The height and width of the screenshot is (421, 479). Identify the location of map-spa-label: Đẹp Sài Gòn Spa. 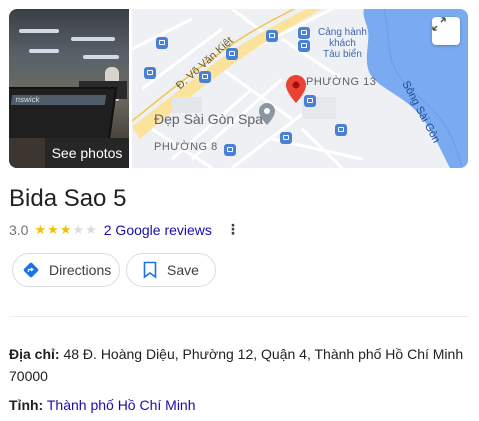
(208, 119).